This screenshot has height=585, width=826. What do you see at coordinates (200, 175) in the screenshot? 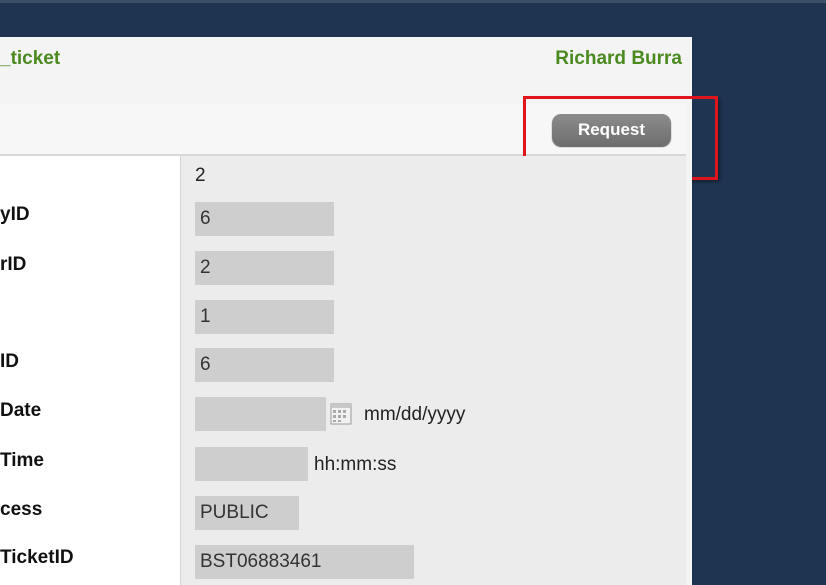
I see `first-row-value: 2` at bounding box center [200, 175].